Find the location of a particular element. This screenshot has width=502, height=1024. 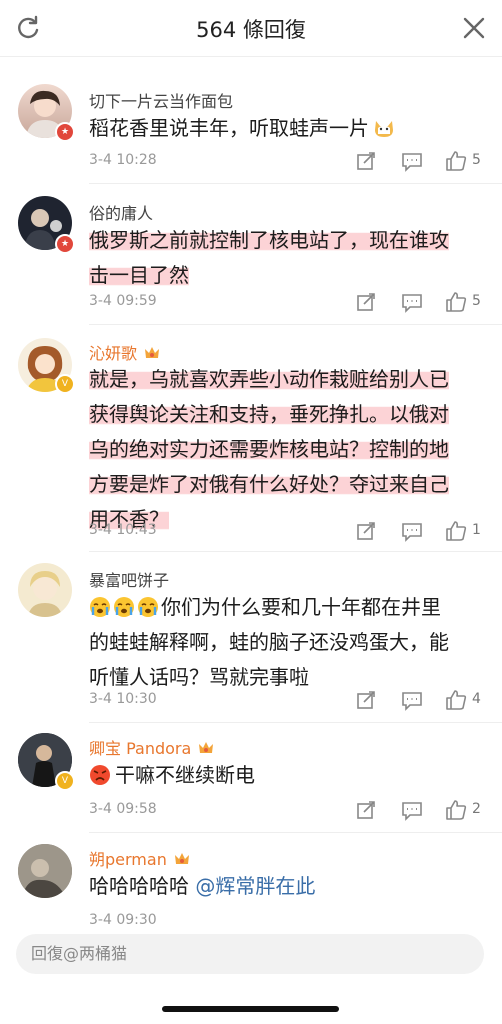

home-indicator is located at coordinates (250, 1009).